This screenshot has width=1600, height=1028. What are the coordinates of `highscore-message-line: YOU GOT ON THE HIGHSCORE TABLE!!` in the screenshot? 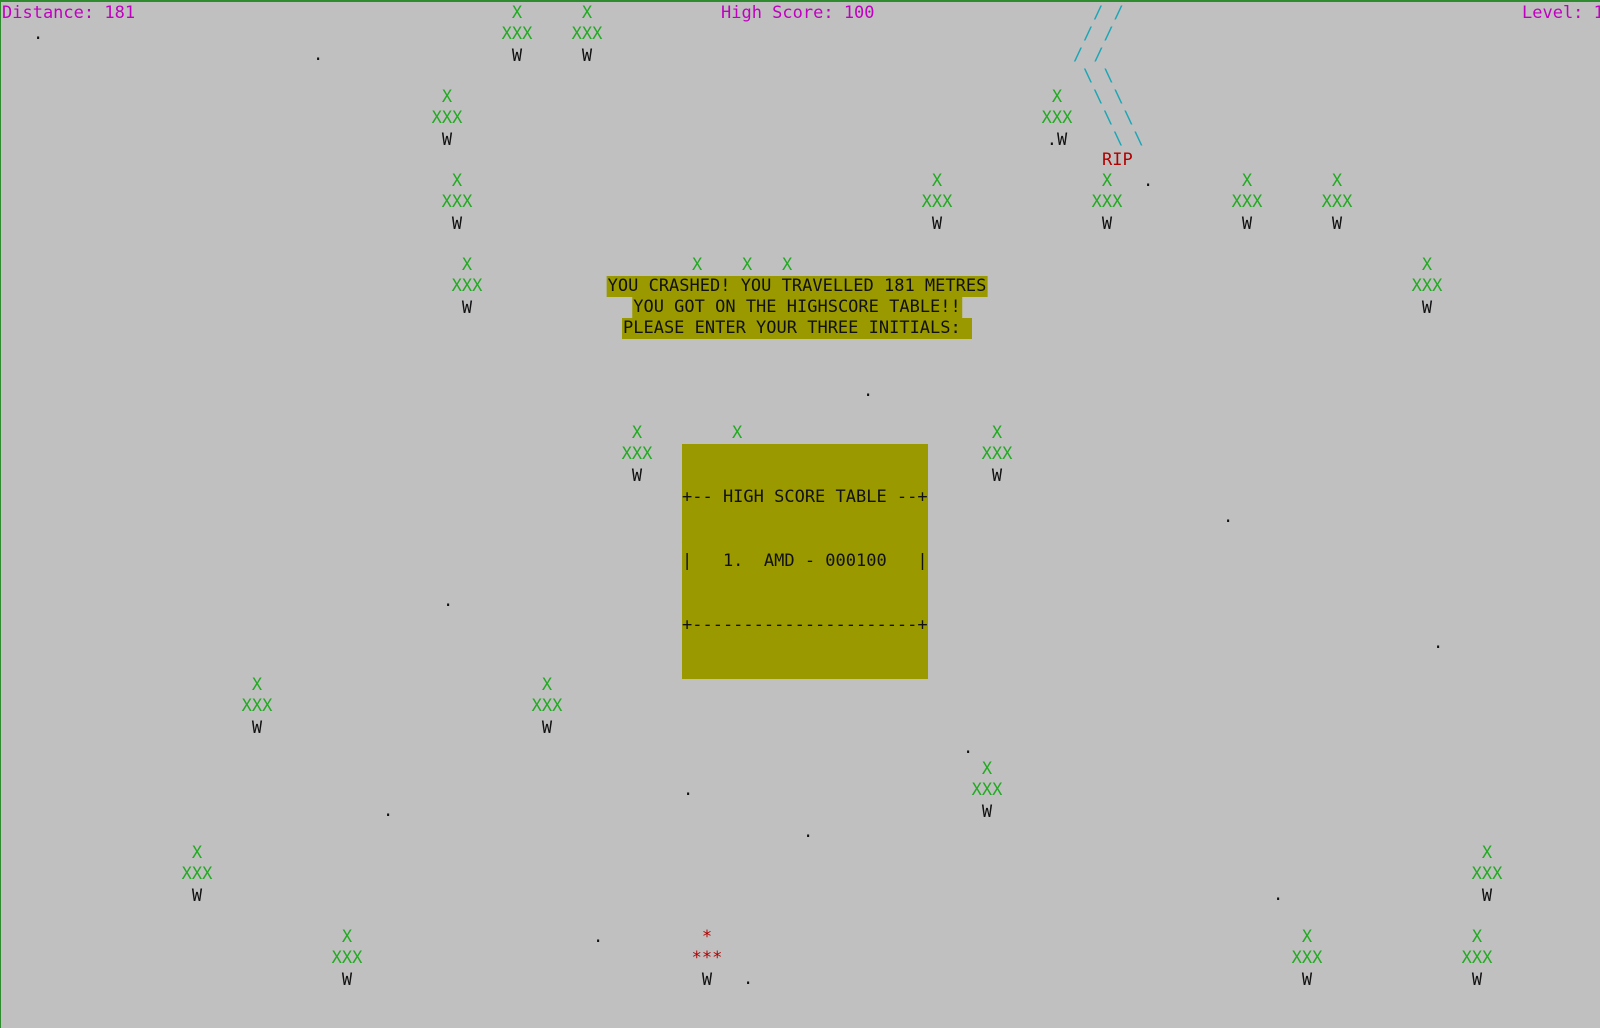 It's located at (797, 308).